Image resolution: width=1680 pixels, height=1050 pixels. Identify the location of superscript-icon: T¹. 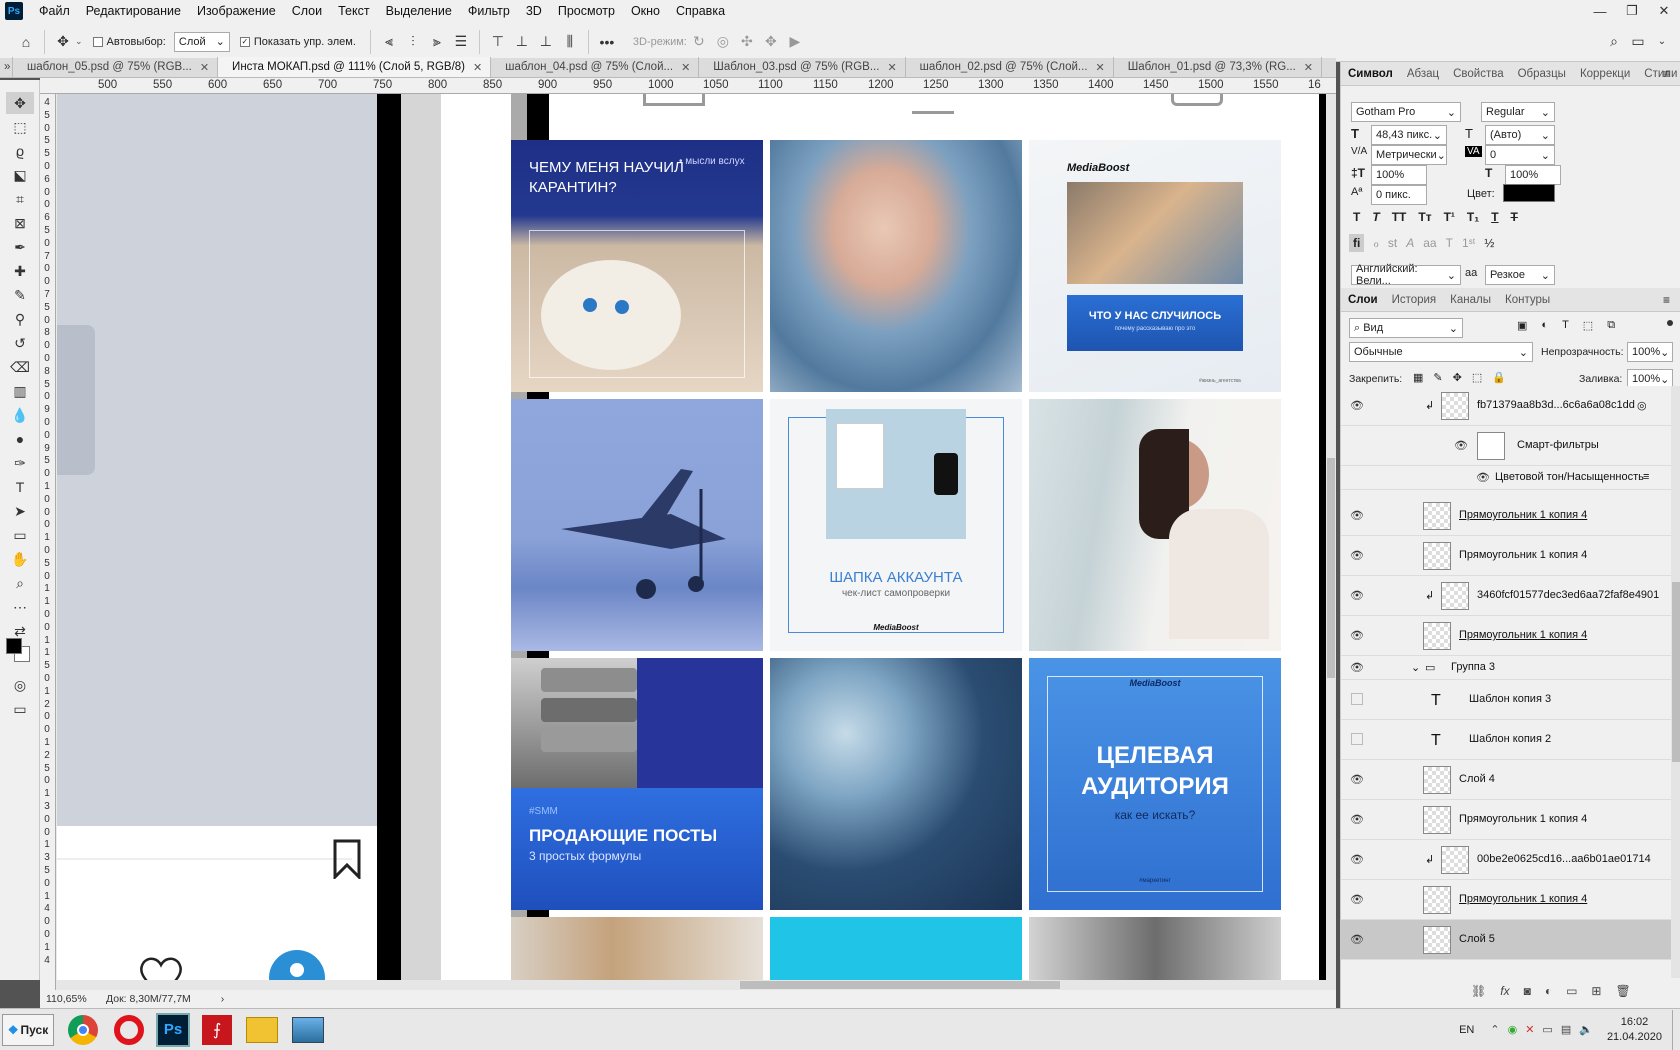
(1449, 217).